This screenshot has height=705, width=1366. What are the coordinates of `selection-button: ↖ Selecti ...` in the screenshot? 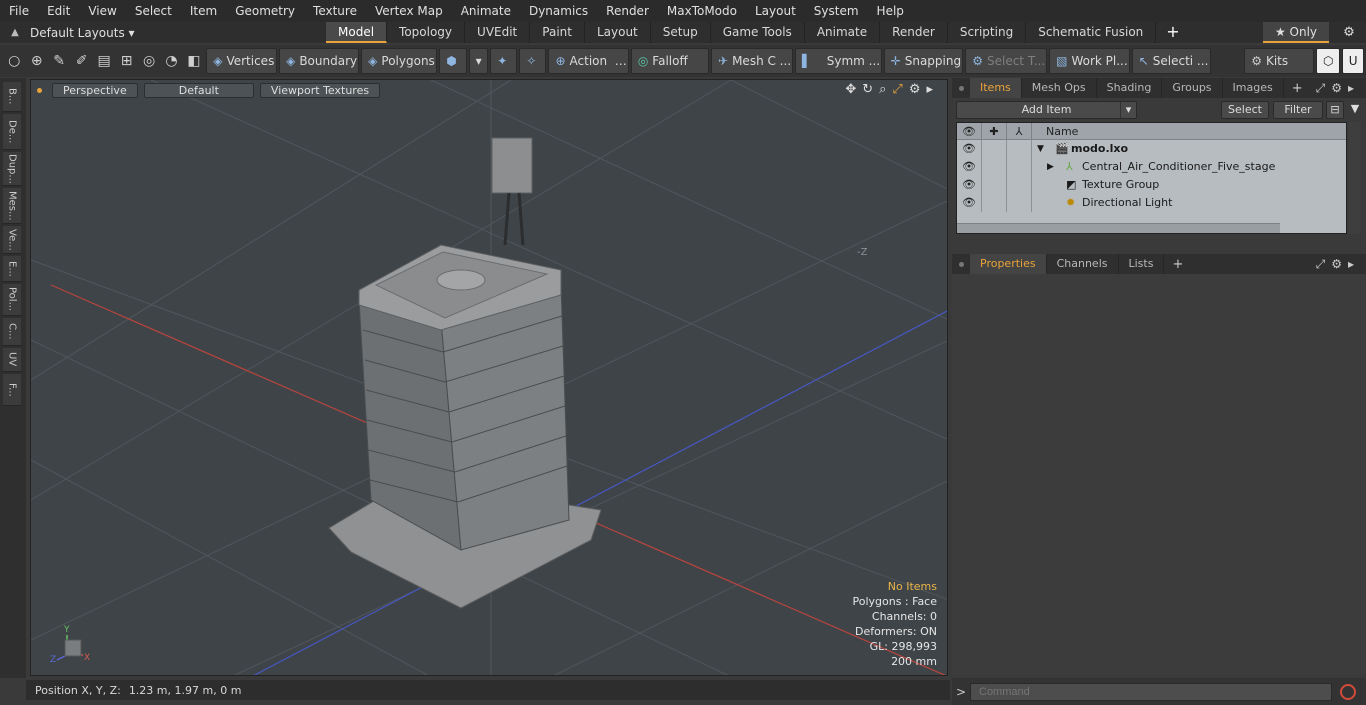 It's located at (1171, 61).